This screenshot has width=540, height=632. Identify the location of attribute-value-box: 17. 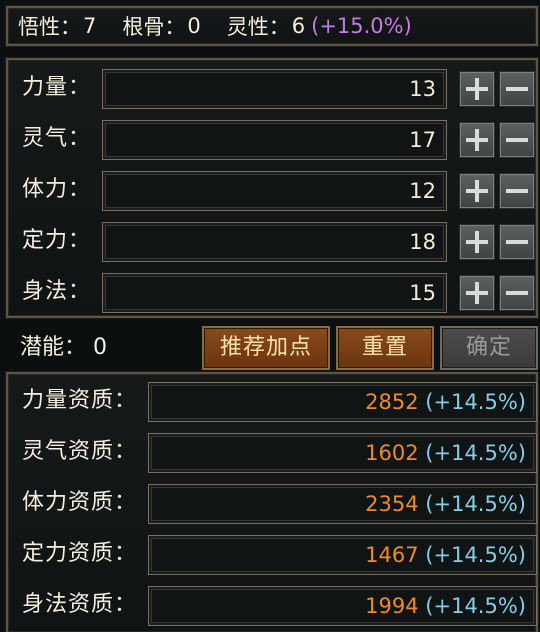
(274, 140).